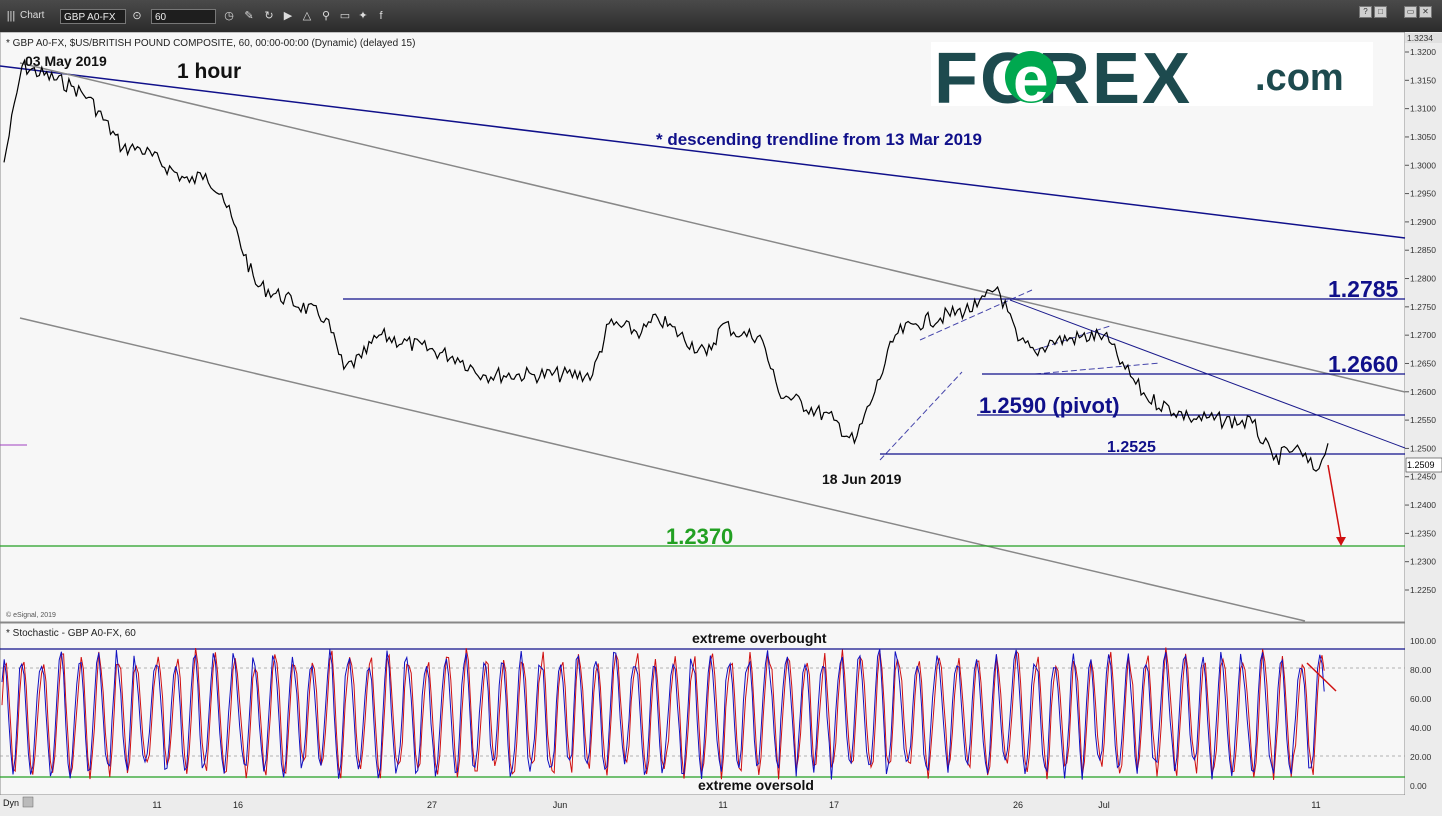 The width and height of the screenshot is (1442, 816). What do you see at coordinates (834, 805) in the screenshot?
I see `time-tick-label: 17` at bounding box center [834, 805].